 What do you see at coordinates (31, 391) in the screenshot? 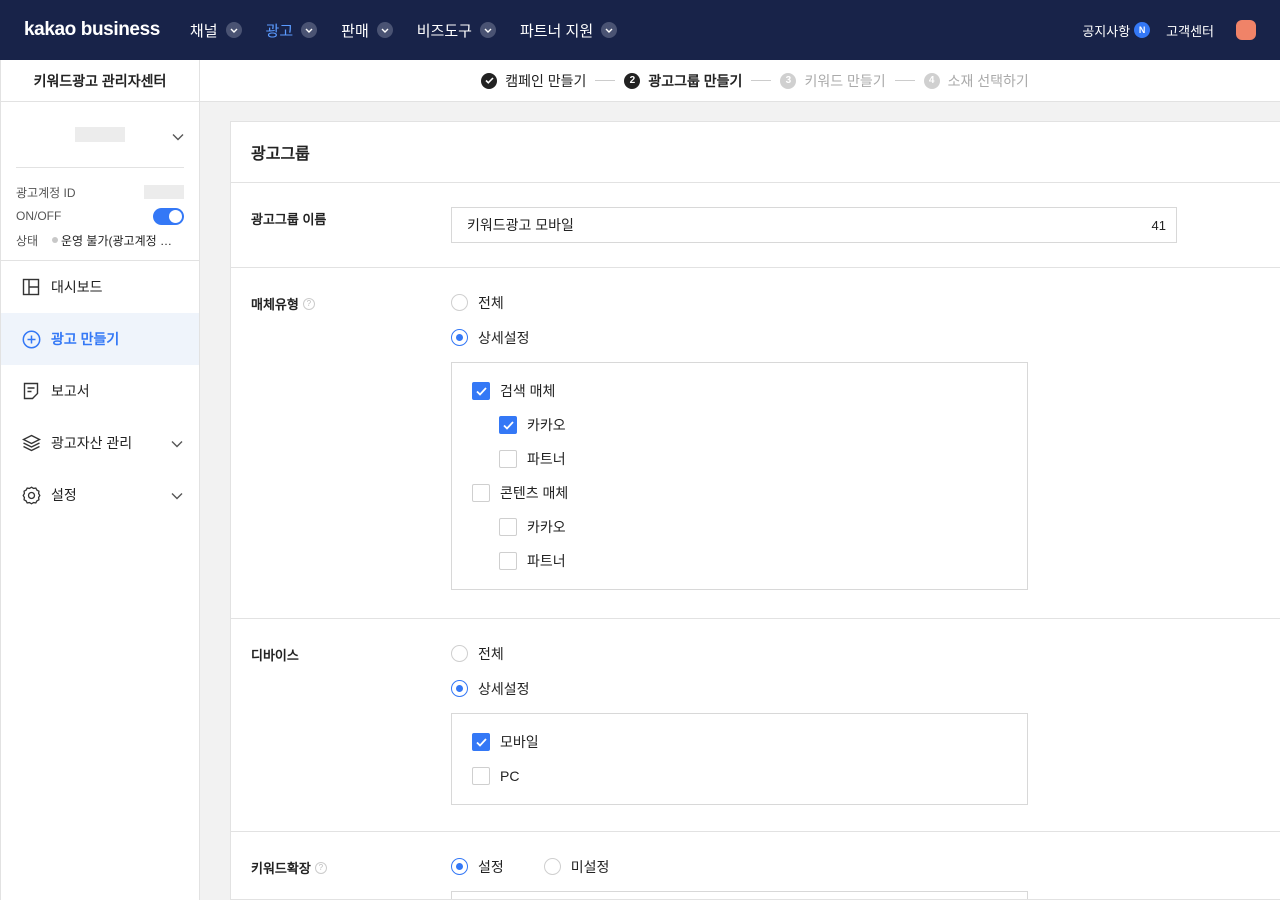
I see `report-icon` at bounding box center [31, 391].